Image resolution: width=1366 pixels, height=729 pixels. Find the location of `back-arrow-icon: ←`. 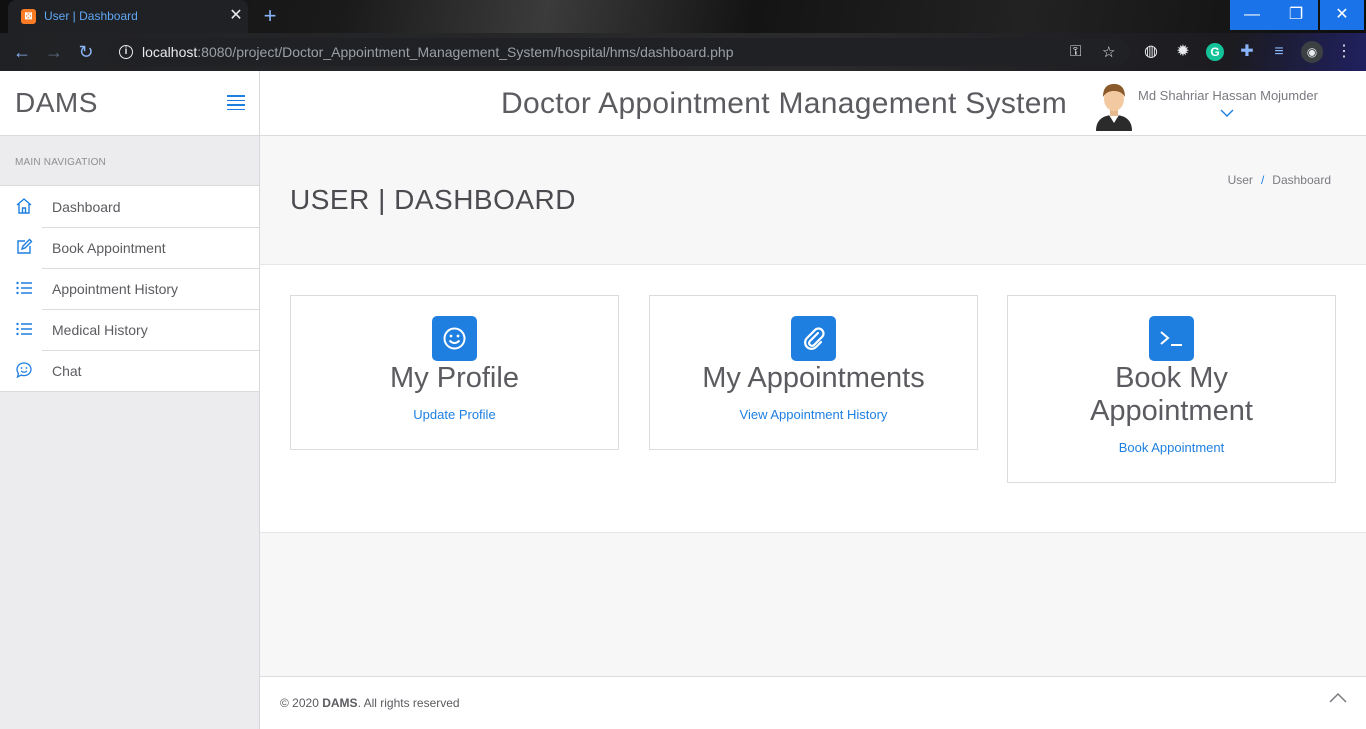

back-arrow-icon: ← is located at coordinates (22, 53).